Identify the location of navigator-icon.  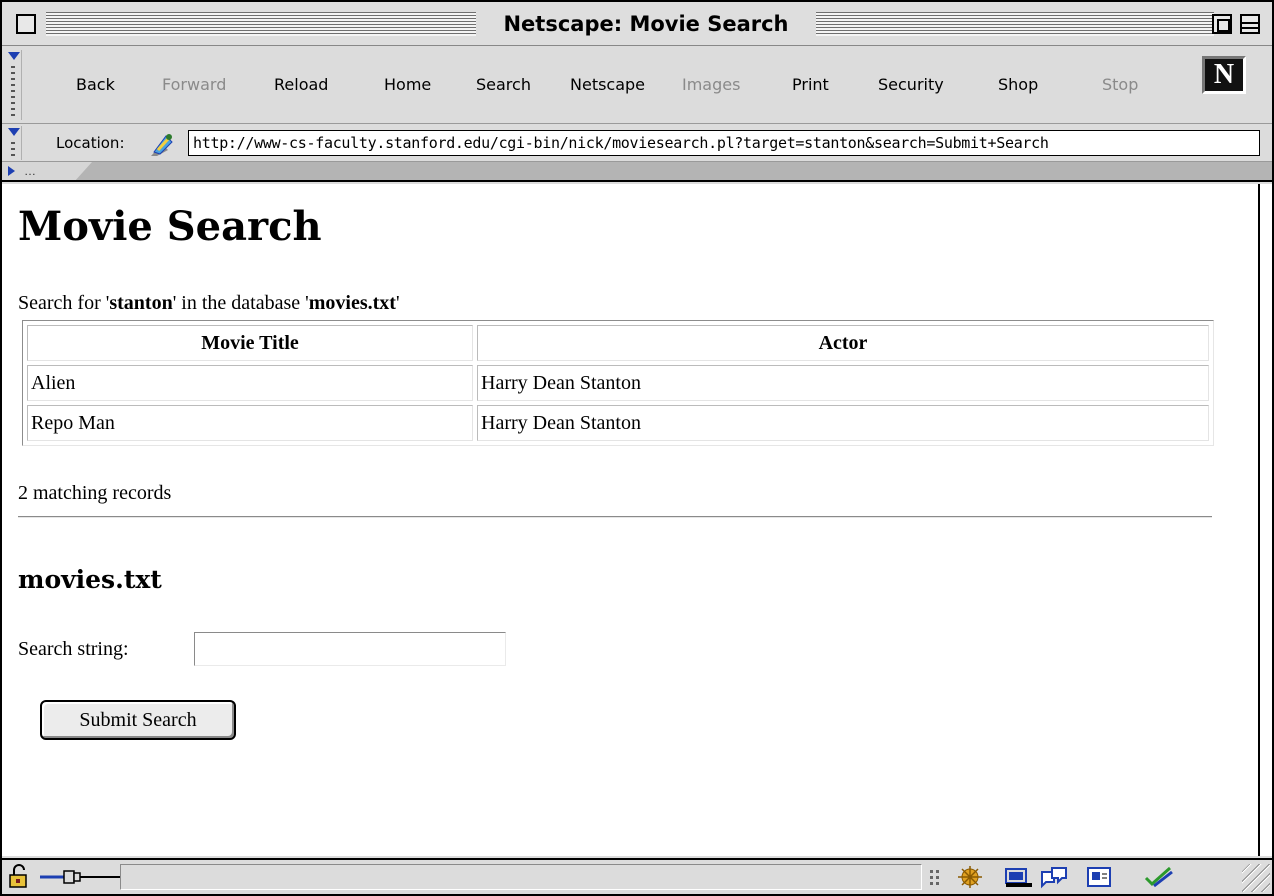
(971, 877).